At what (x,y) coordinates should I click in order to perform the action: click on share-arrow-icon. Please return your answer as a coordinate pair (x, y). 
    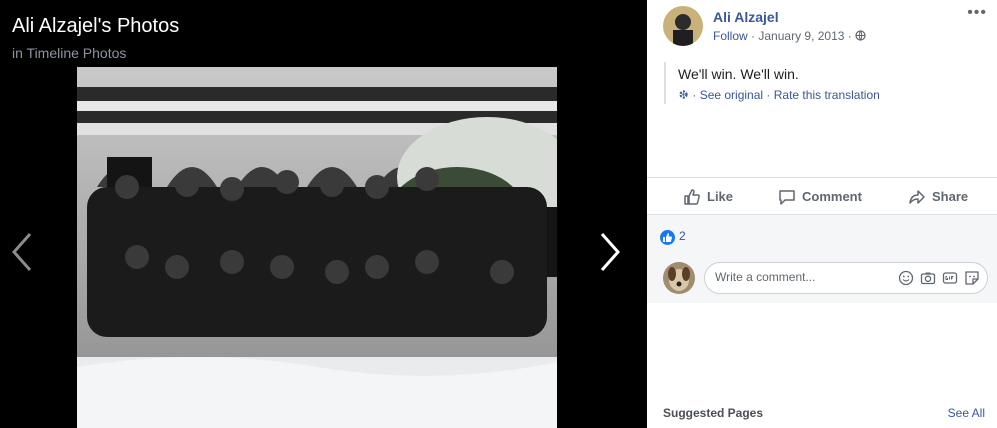
    Looking at the image, I should click on (917, 196).